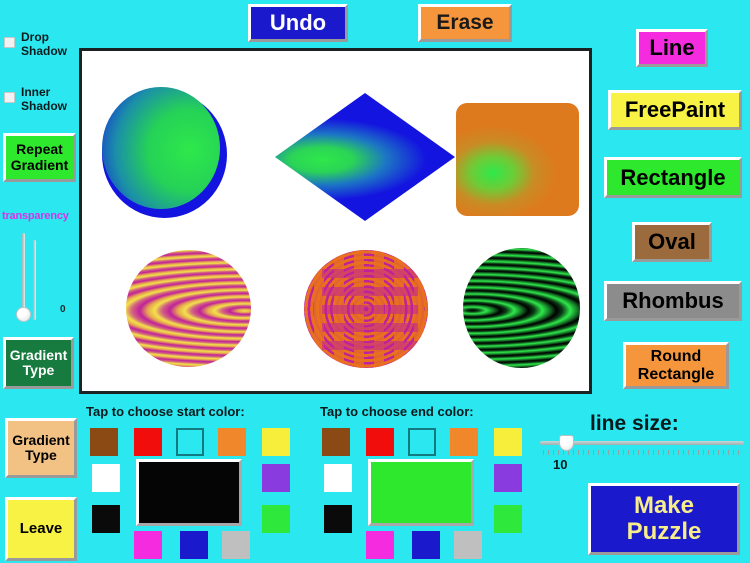 This screenshot has width=750, height=563. I want to click on start-swatch-white, so click(106, 478).